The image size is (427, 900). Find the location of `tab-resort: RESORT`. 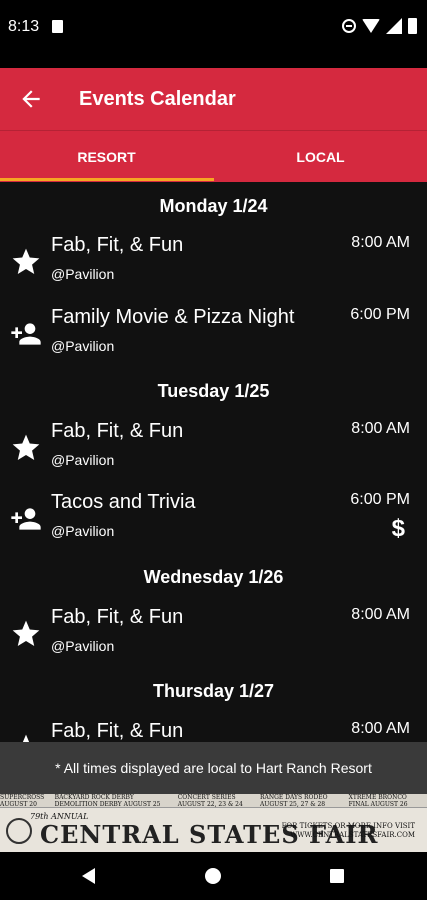

tab-resort: RESORT is located at coordinates (106, 157).